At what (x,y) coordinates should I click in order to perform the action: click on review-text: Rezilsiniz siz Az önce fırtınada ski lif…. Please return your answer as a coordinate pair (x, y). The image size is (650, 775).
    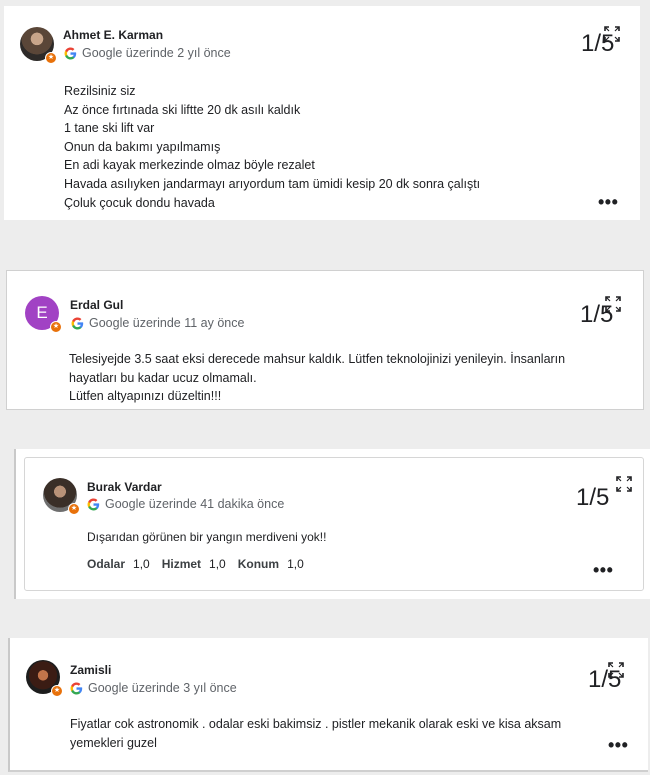
    Looking at the image, I should click on (272, 147).